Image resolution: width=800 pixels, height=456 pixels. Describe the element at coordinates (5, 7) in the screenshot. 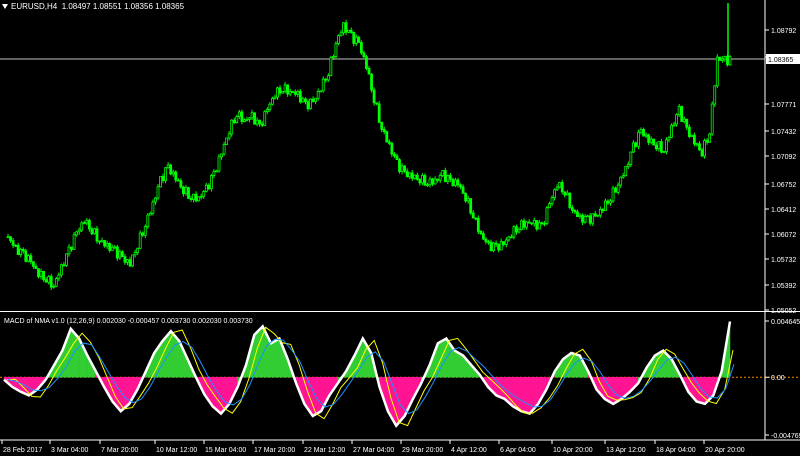

I see `dropdown-triangle-icon` at that location.